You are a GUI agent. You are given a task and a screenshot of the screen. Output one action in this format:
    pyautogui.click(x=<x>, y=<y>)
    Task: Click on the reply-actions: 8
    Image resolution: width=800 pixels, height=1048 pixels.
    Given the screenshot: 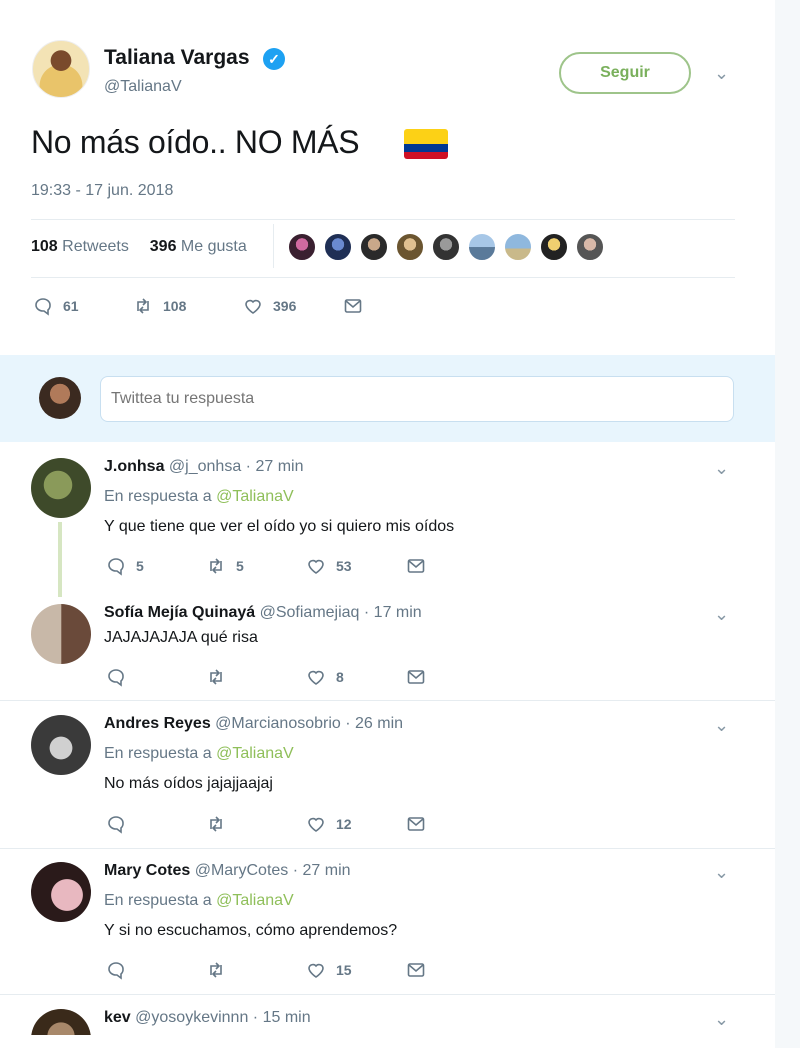 What is the action you would take?
    pyautogui.click(x=266, y=677)
    